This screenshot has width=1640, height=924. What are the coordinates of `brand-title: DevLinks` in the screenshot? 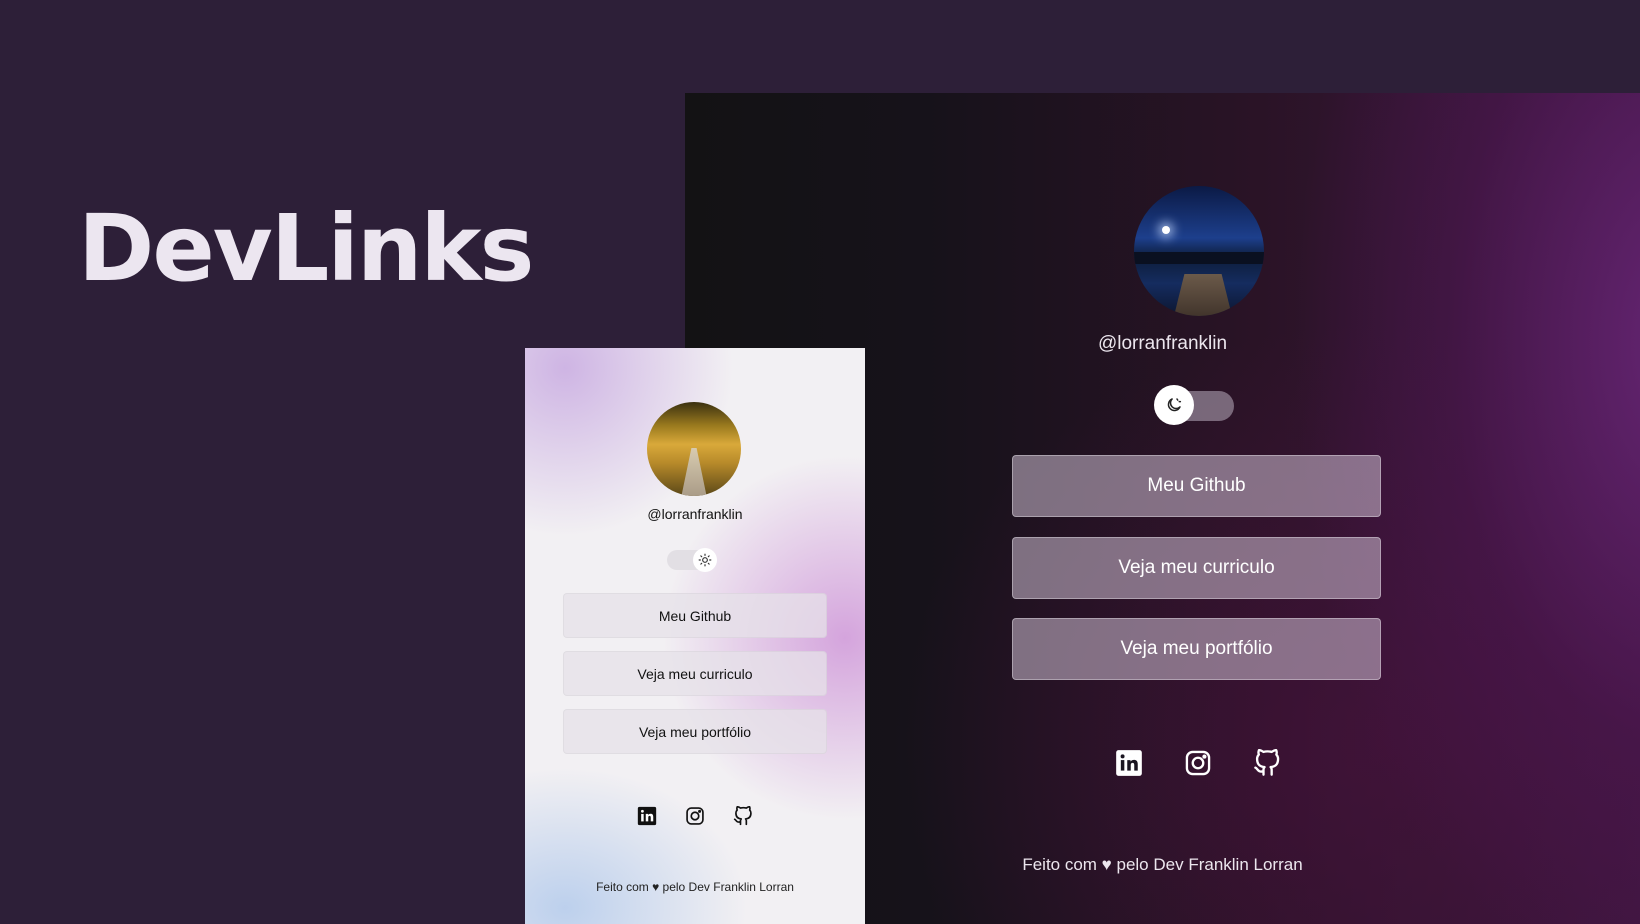 It's located at (306, 248).